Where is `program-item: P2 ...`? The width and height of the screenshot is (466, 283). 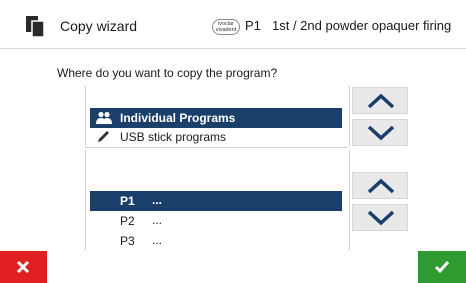 program-item: P2 ... is located at coordinates (216, 221).